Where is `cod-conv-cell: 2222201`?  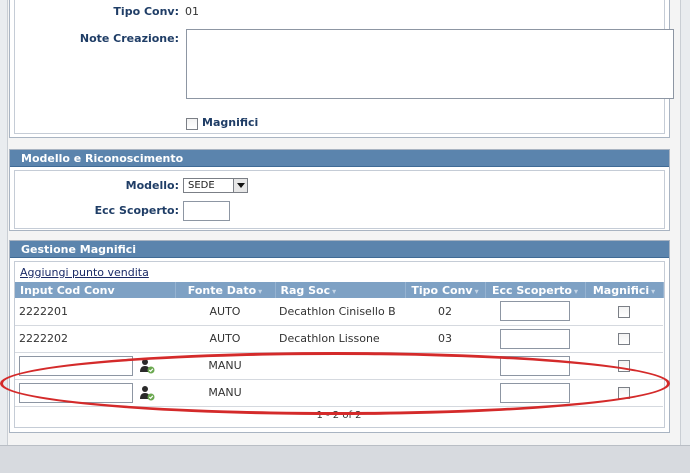
cod-conv-cell: 2222201 is located at coordinates (95, 312).